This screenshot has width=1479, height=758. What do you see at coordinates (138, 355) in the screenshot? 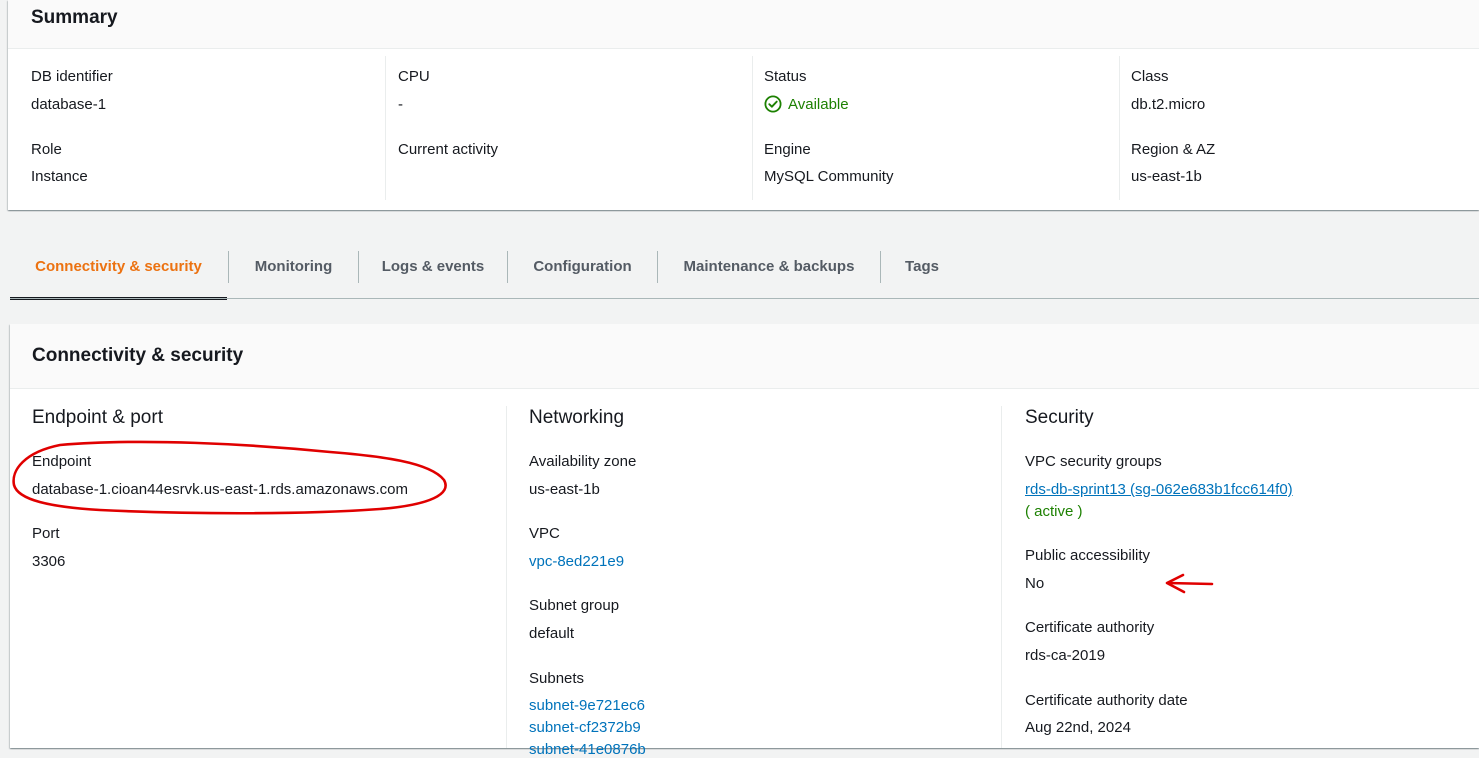
I see `connectivity-title: Connectivity & security` at bounding box center [138, 355].